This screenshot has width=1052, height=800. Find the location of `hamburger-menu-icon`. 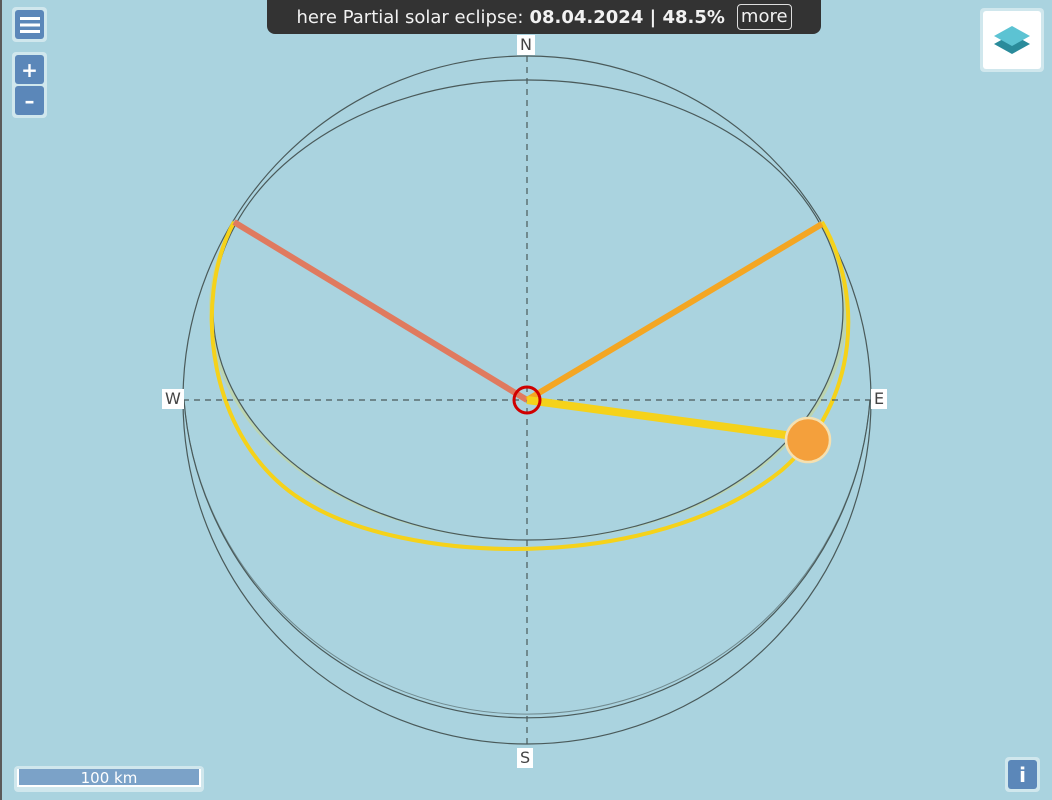

hamburger-menu-icon is located at coordinates (29, 24).